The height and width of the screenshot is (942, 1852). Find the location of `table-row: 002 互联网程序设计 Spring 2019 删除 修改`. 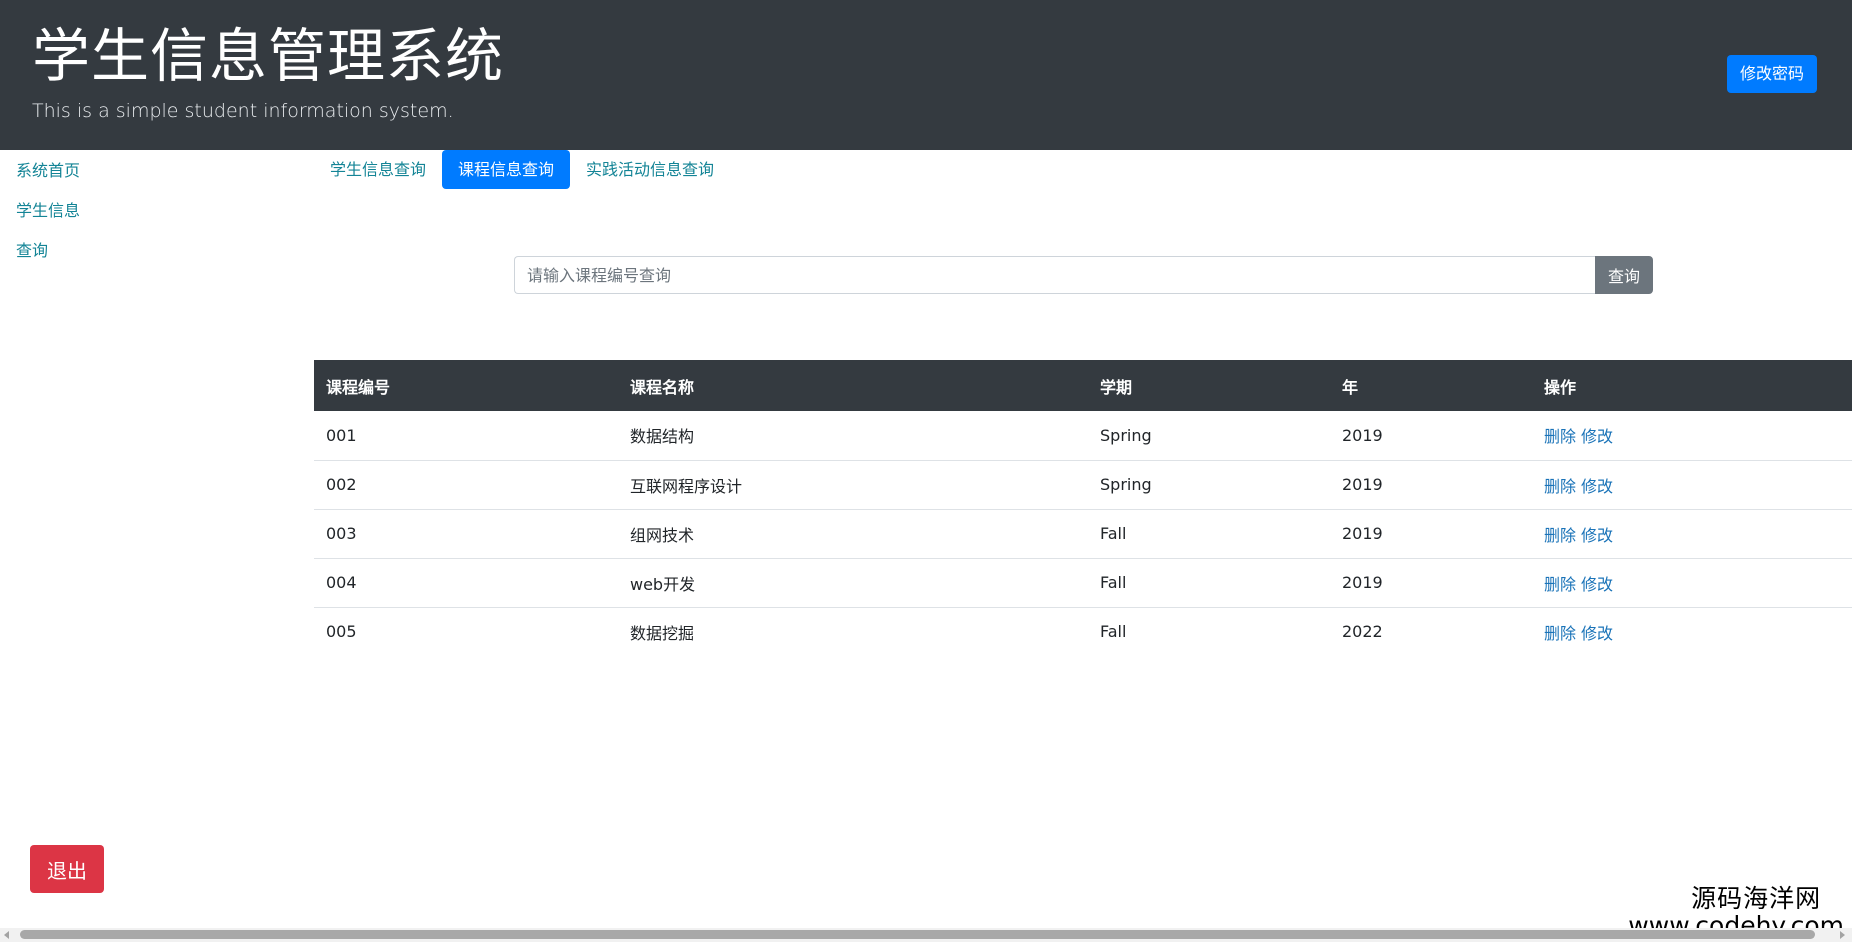

table-row: 002 互联网程序设计 Spring 2019 删除 修改 is located at coordinates (1083, 484).